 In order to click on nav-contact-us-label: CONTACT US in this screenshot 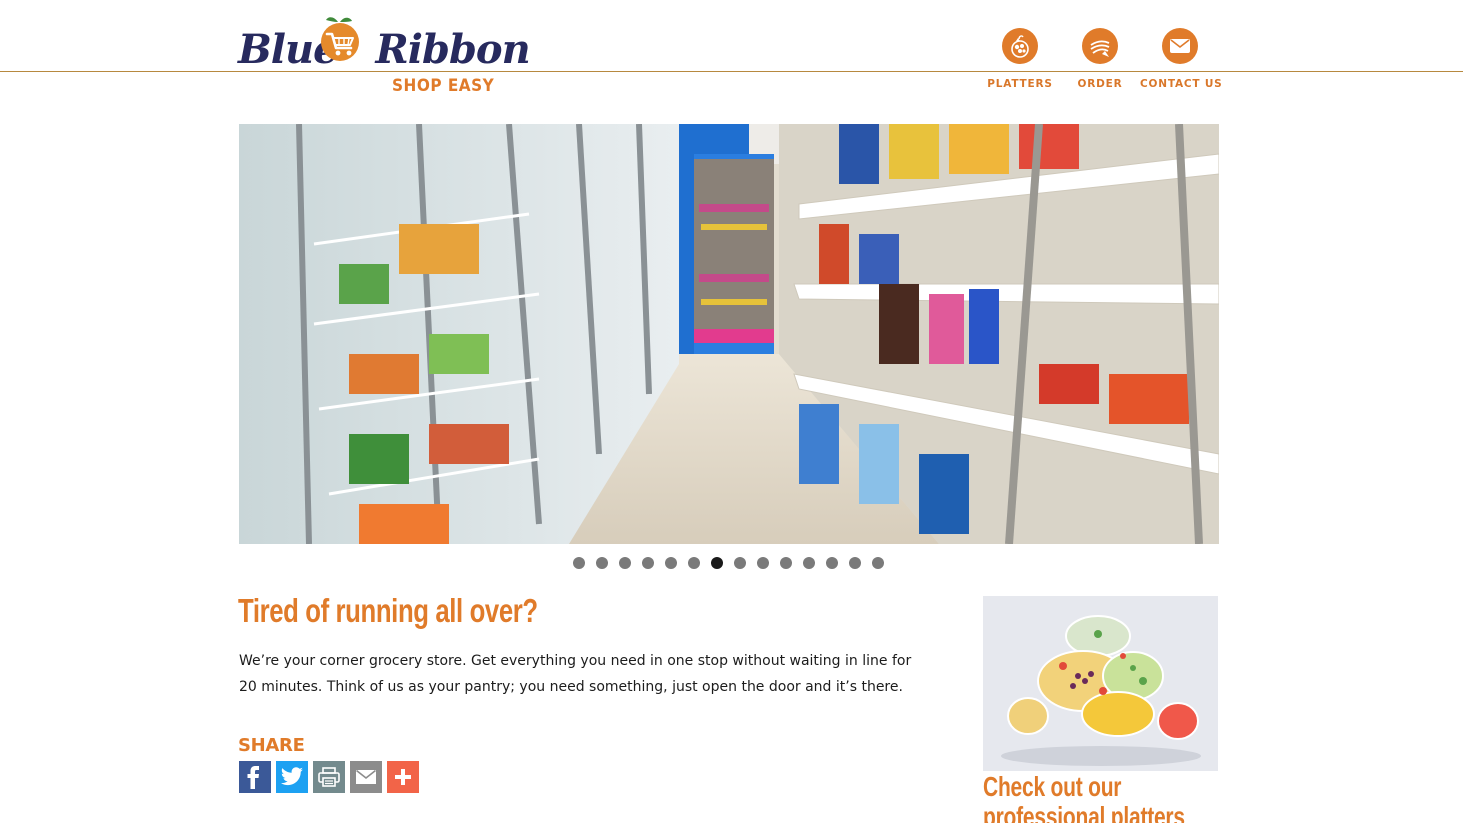, I will do `click(1181, 84)`.